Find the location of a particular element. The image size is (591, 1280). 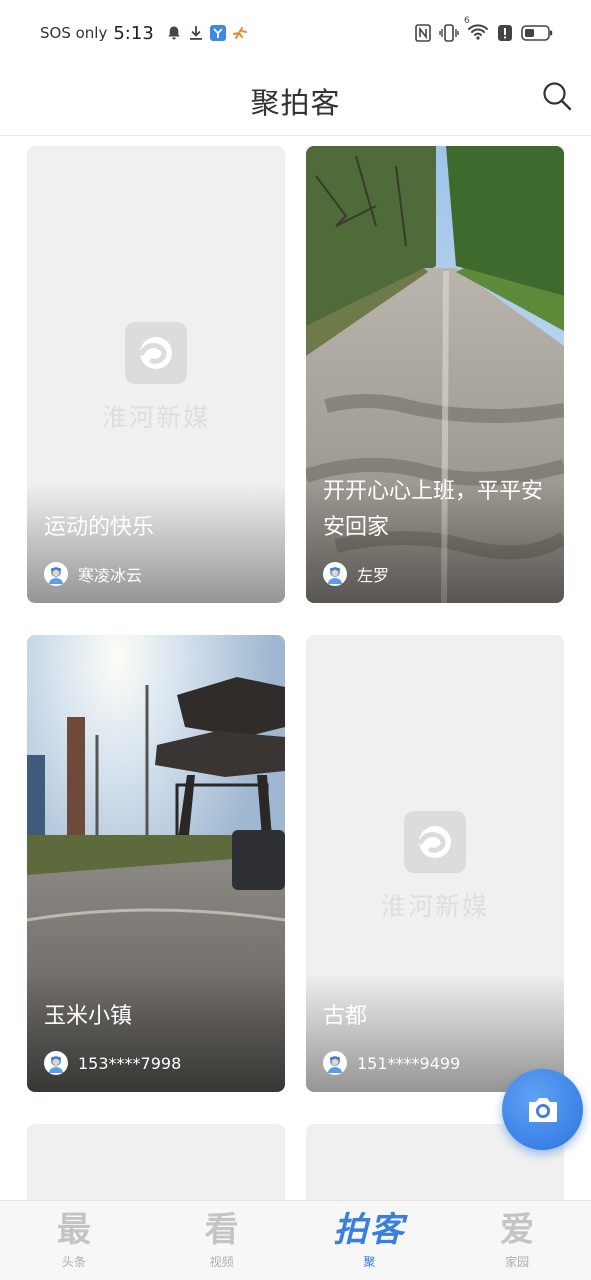

app-header: 聚拍客 is located at coordinates (295, 101).